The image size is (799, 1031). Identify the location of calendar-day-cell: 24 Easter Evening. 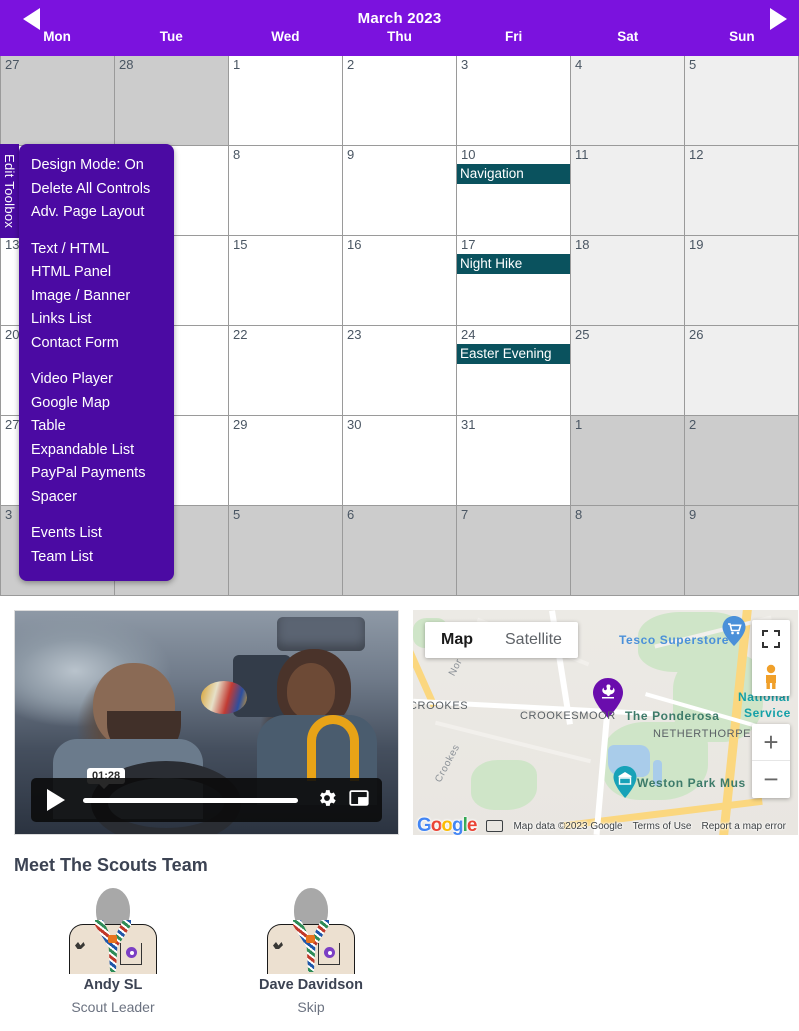
(514, 371).